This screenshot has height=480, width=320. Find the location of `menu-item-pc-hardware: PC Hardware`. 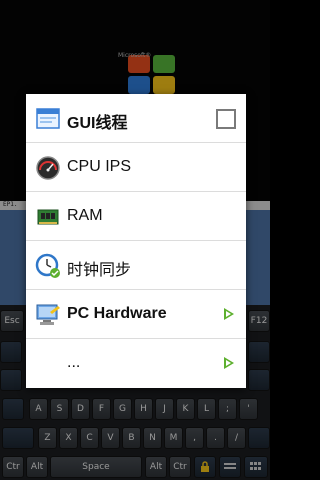

menu-item-pc-hardware: PC Hardware is located at coordinates (136, 314).